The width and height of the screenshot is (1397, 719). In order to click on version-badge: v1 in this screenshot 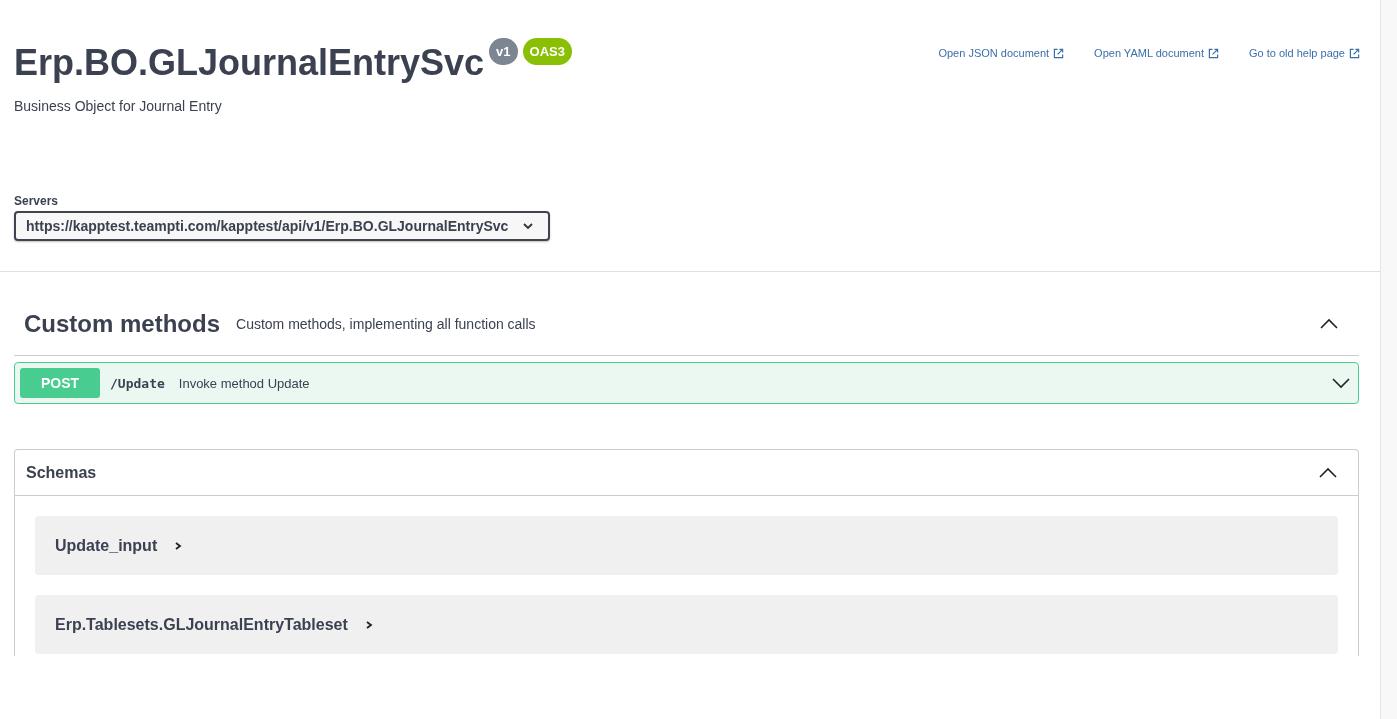, I will do `click(503, 51)`.